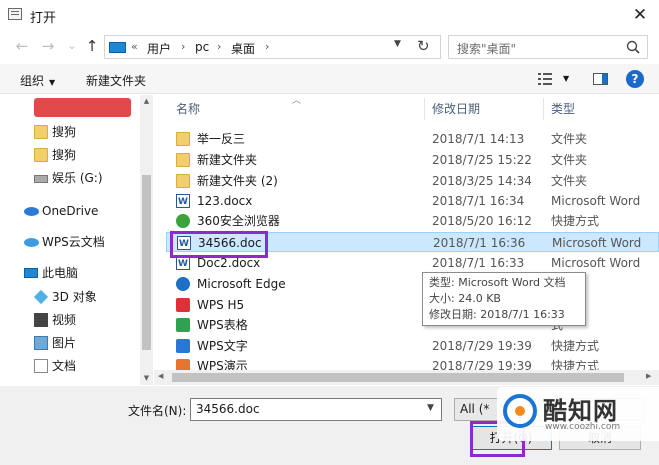 Image resolution: width=659 pixels, height=465 pixels. Describe the element at coordinates (116, 80) in the screenshot. I see `new-folder-button: 新建文件夹` at that location.